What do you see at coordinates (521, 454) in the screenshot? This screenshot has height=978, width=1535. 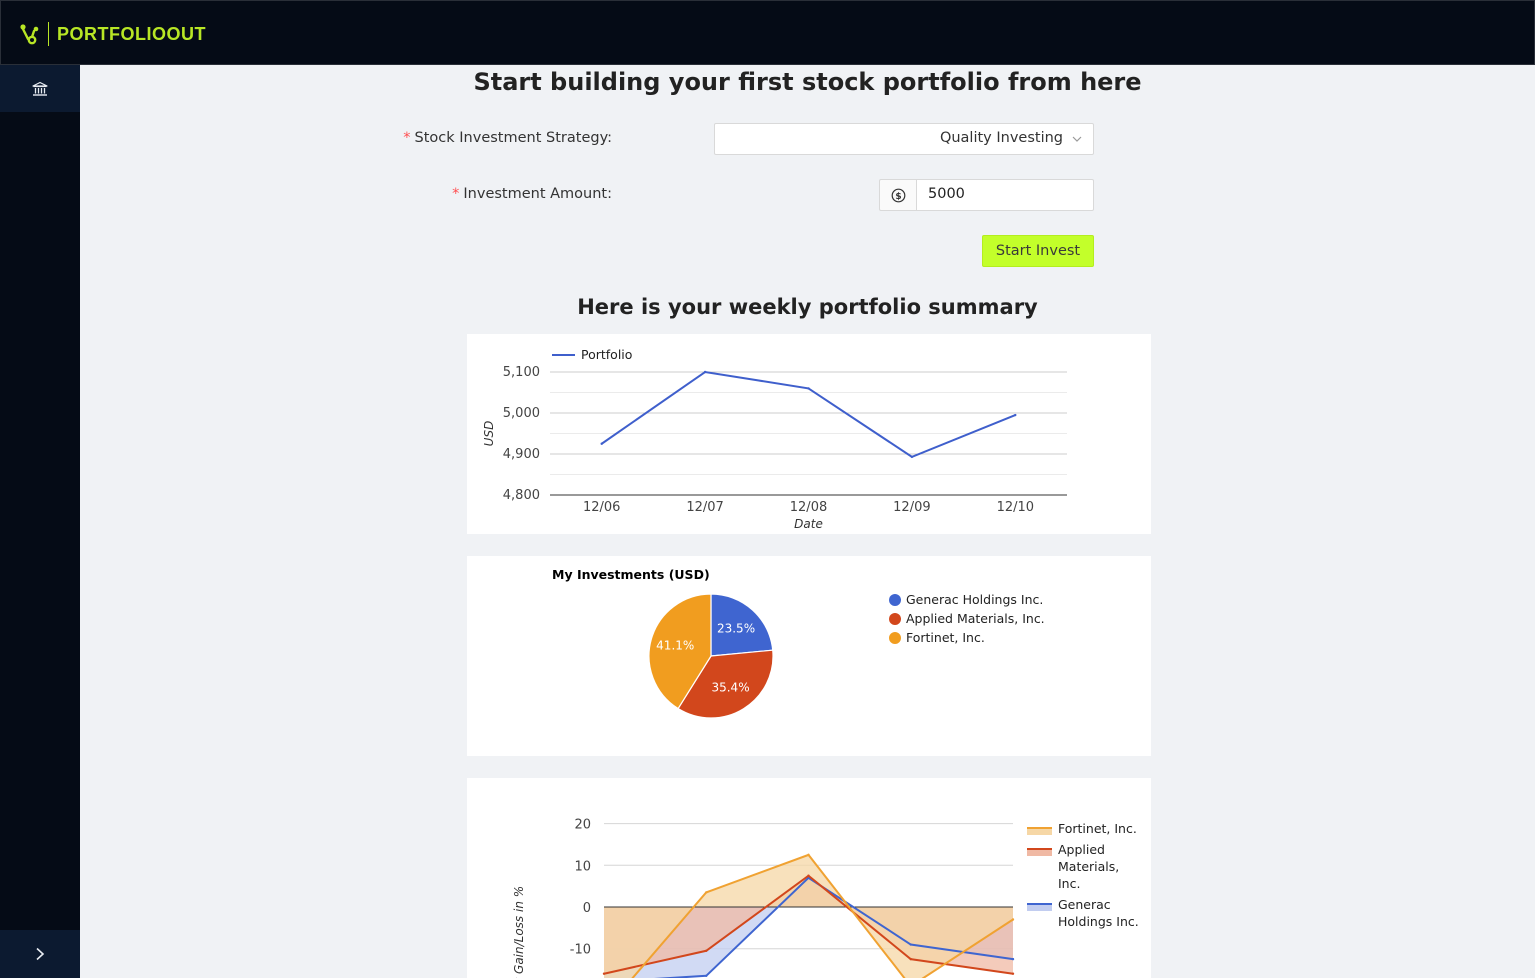 I see `y-tick-label: 4,900` at bounding box center [521, 454].